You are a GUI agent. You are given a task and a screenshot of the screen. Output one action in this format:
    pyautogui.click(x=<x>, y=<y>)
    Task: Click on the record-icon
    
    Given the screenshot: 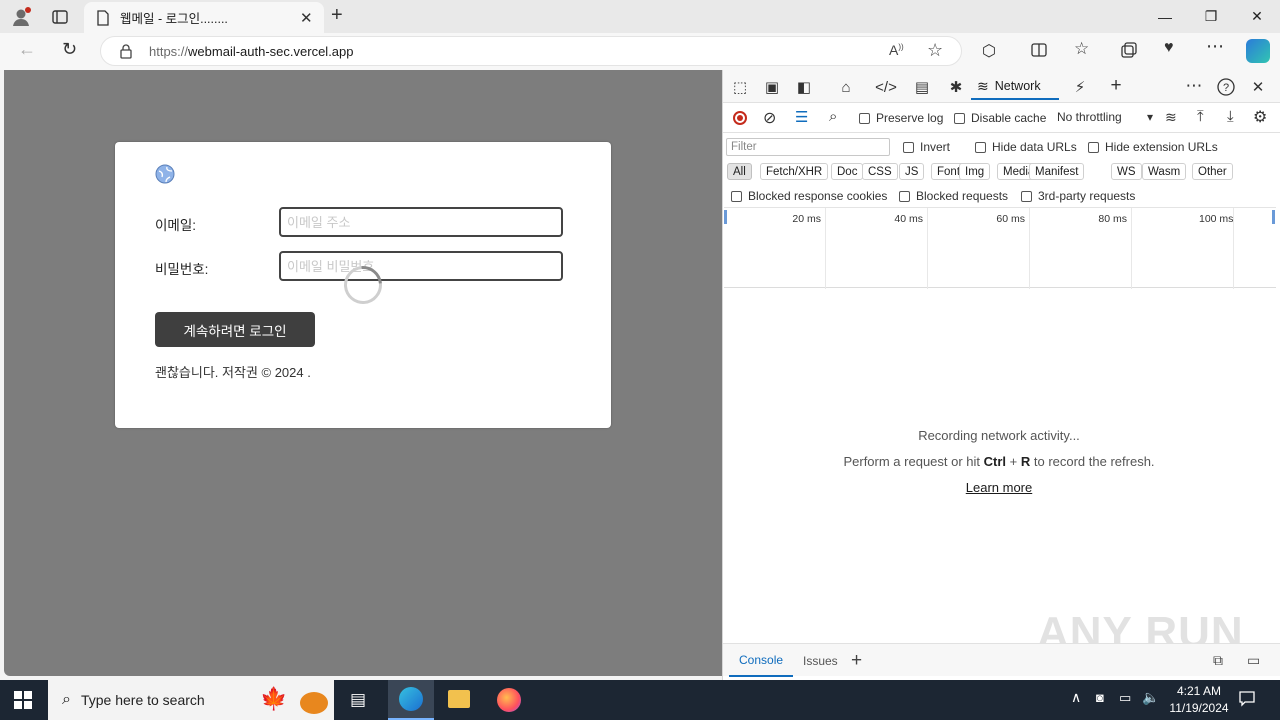 What is the action you would take?
    pyautogui.click(x=740, y=118)
    